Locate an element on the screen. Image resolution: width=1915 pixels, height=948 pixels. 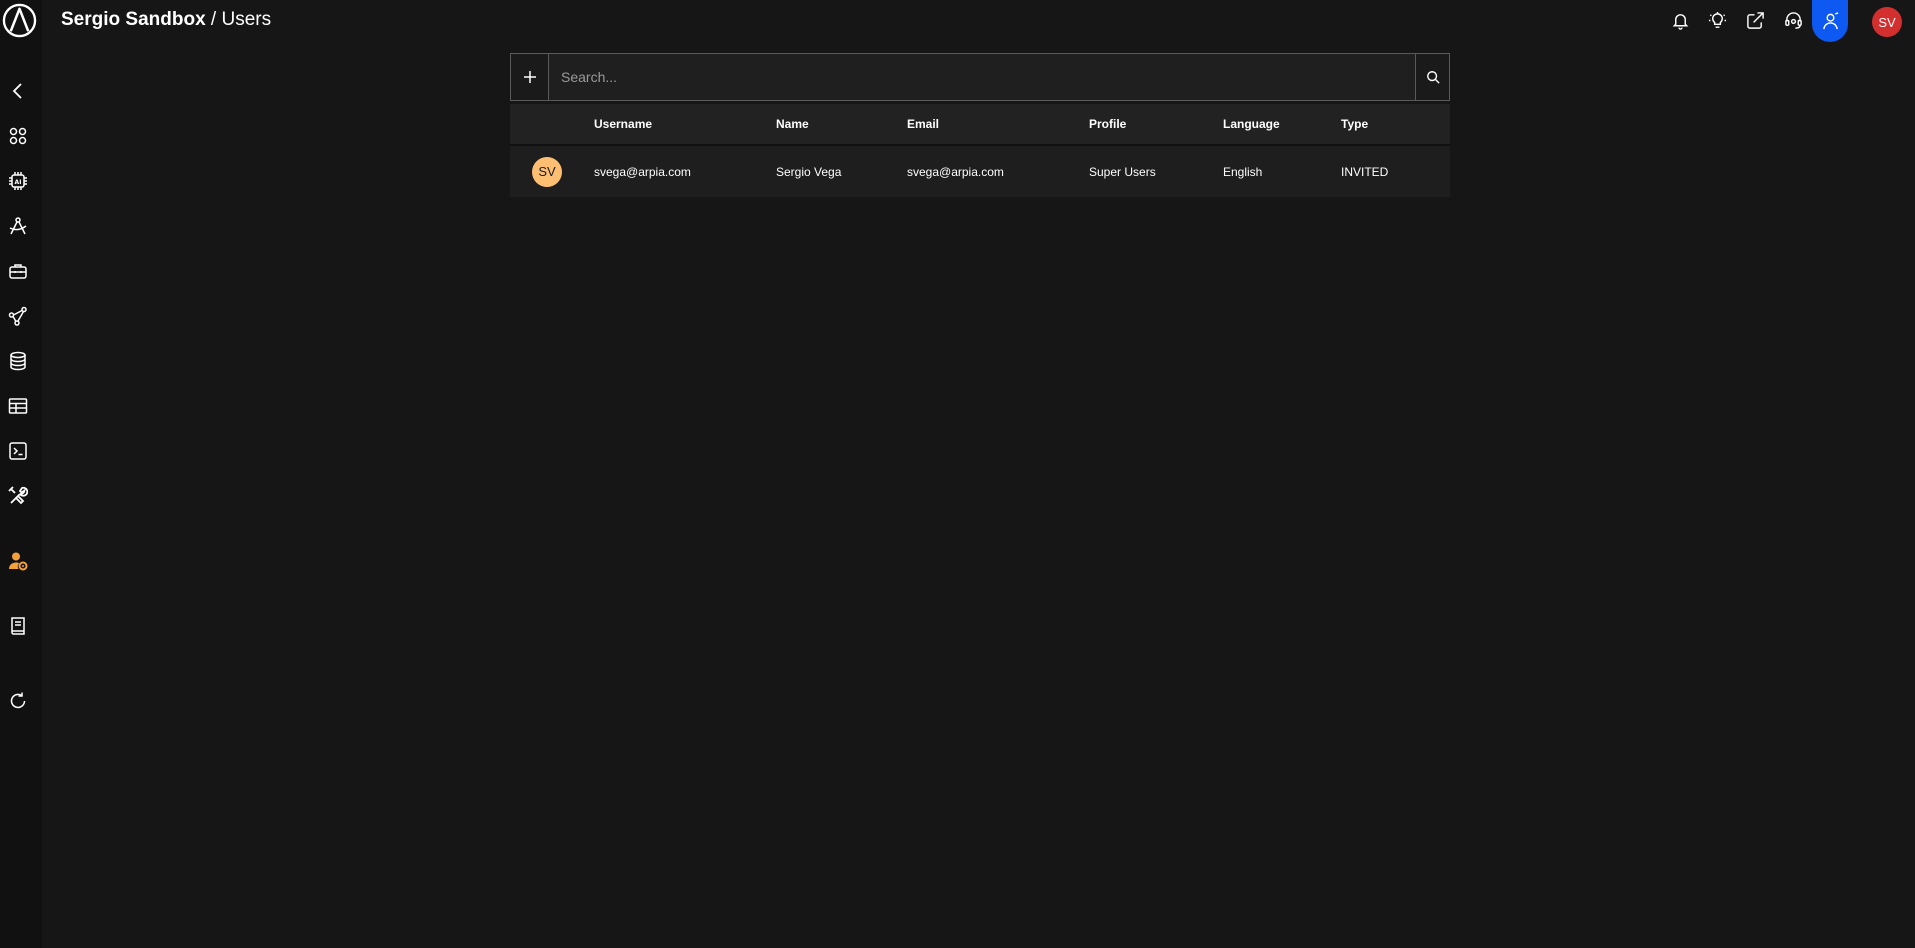
column-header-language: Language is located at coordinates (1282, 125).